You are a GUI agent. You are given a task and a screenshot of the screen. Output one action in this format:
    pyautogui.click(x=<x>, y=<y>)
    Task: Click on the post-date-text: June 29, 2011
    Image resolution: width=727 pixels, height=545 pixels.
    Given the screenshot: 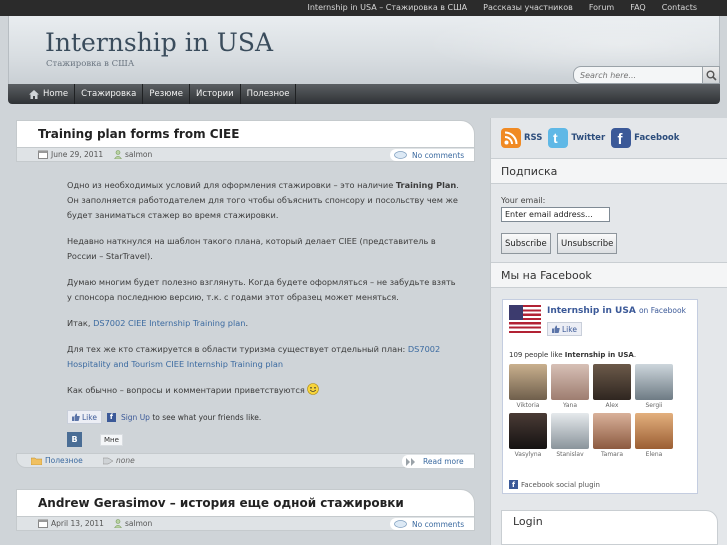 What is the action you would take?
    pyautogui.click(x=77, y=154)
    